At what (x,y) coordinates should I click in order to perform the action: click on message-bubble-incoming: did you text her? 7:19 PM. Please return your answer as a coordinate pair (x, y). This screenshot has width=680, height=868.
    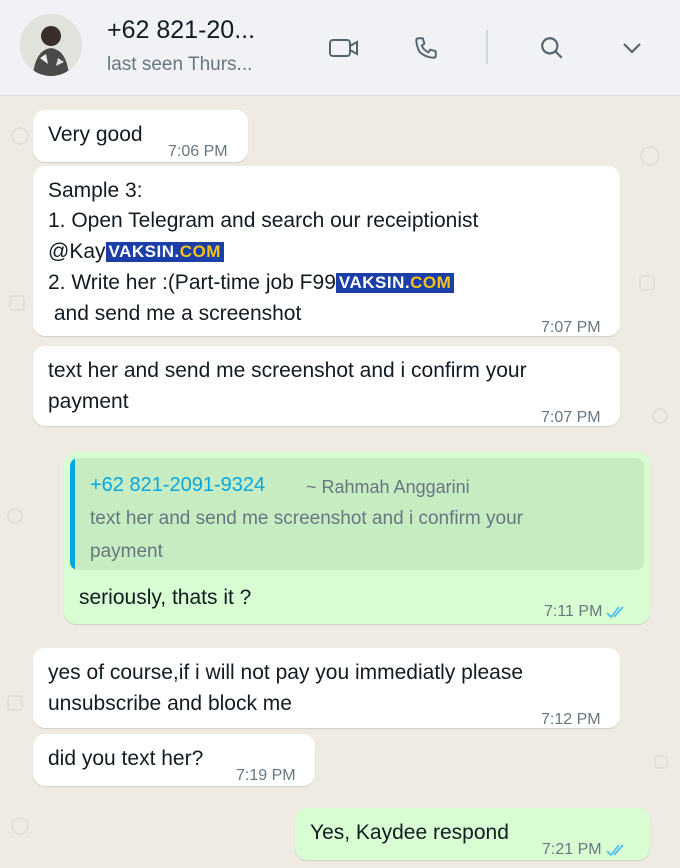
    Looking at the image, I should click on (174, 760).